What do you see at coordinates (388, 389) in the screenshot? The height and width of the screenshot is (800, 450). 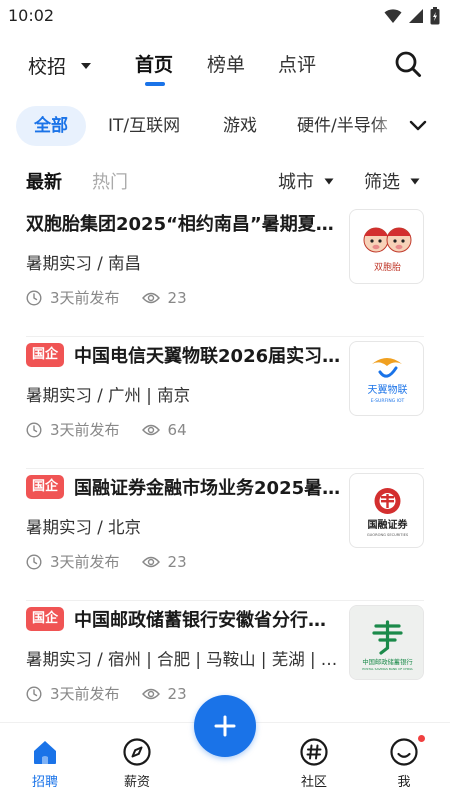 I see `logo-text: 天翼物联` at bounding box center [388, 389].